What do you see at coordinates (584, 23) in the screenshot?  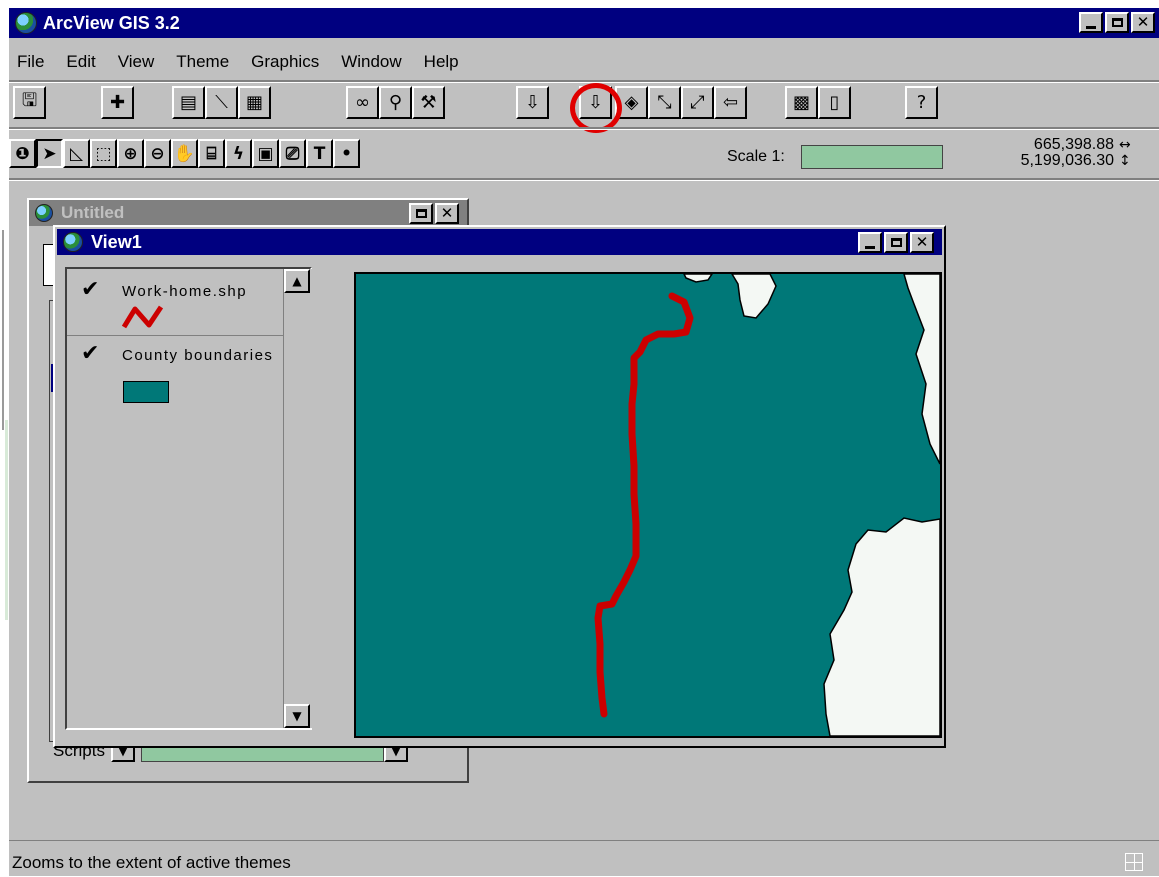 I see `app-title-bar: ArcView GIS 3.2 ✕` at bounding box center [584, 23].